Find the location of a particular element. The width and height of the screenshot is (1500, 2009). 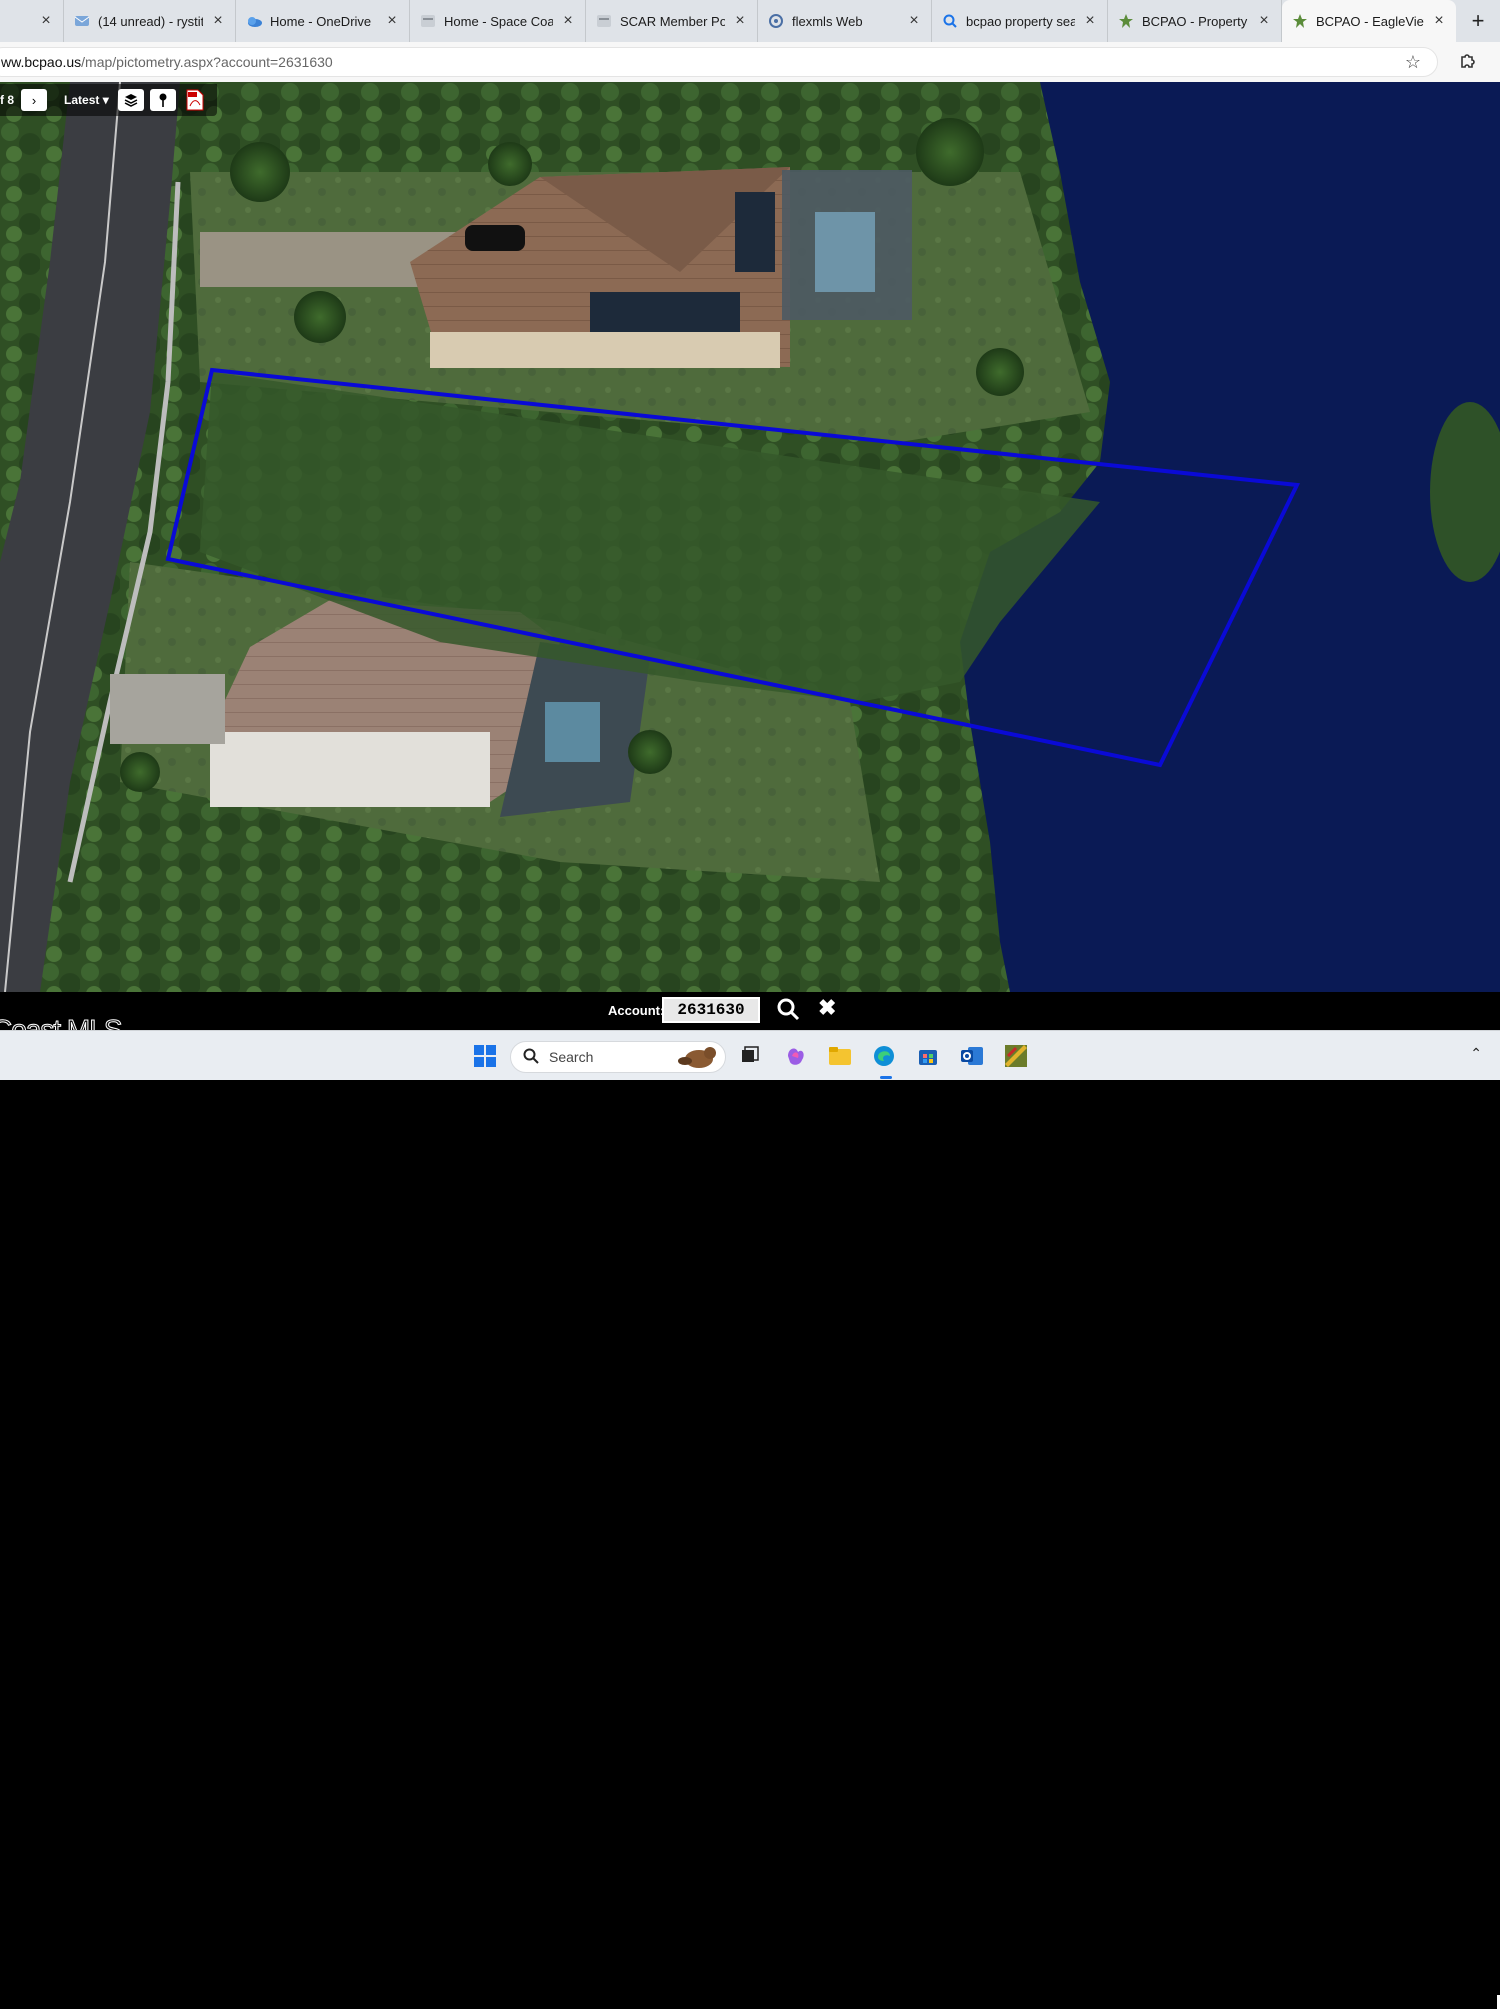

url-host: ww.bcpao.us is located at coordinates (41, 62).